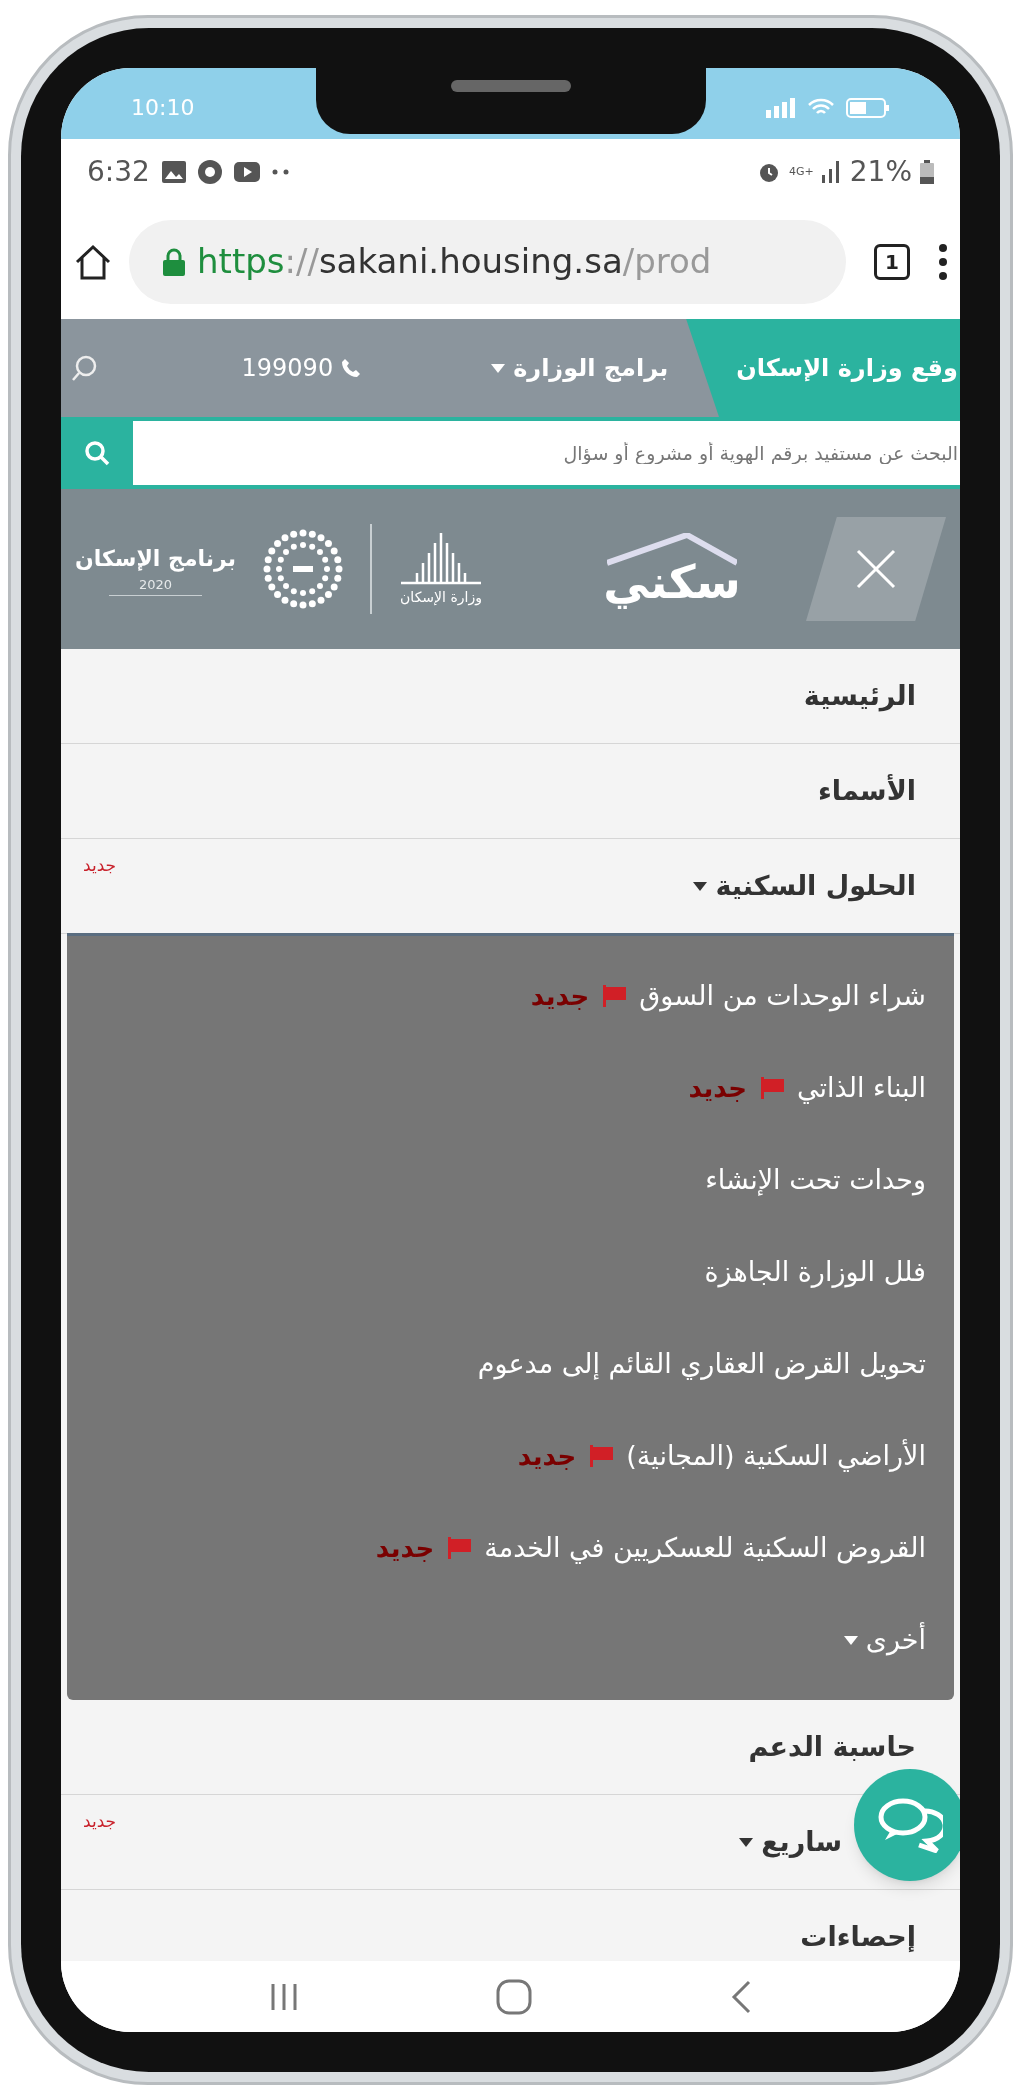 Image resolution: width=1021 pixels, height=2096 pixels. What do you see at coordinates (910, 1825) in the screenshot?
I see `chat-bubbles-icon` at bounding box center [910, 1825].